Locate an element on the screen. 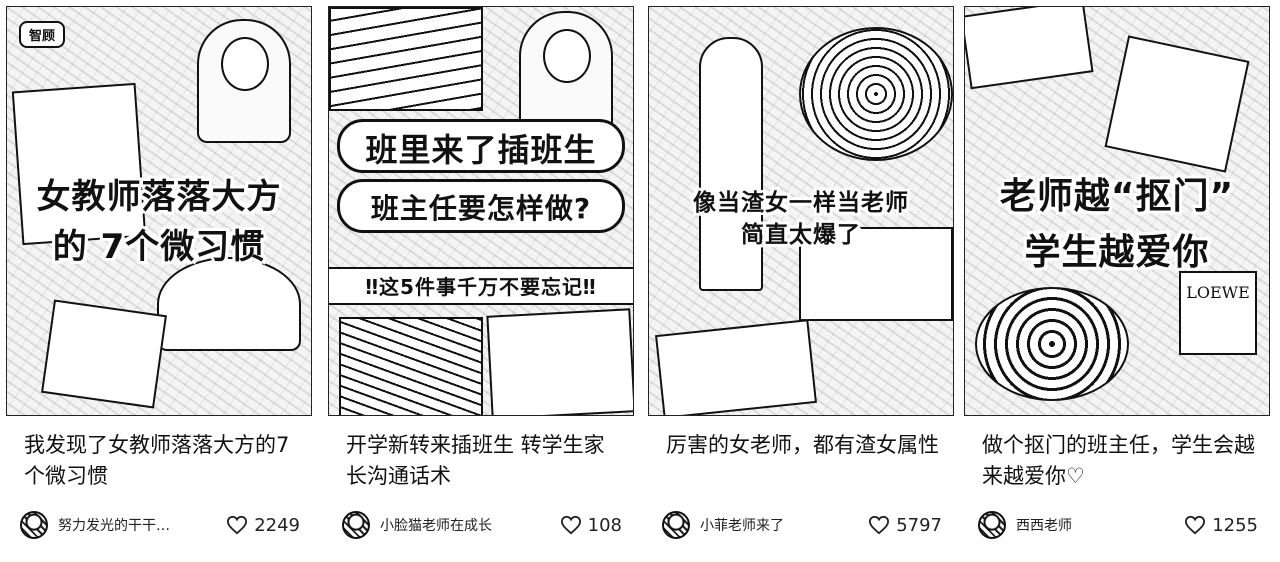 The height and width of the screenshot is (562, 1280). note-meta: 小脸猫老师在成长 108 is located at coordinates (484, 525).